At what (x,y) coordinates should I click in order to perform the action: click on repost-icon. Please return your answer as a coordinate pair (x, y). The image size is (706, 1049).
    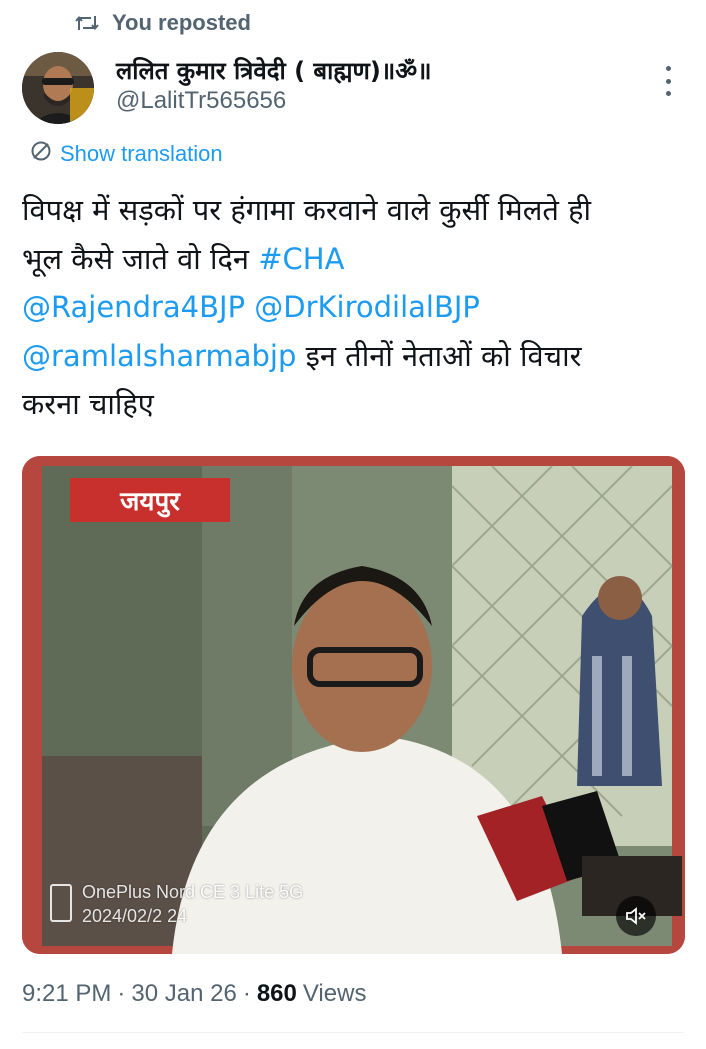
    Looking at the image, I should click on (87, 23).